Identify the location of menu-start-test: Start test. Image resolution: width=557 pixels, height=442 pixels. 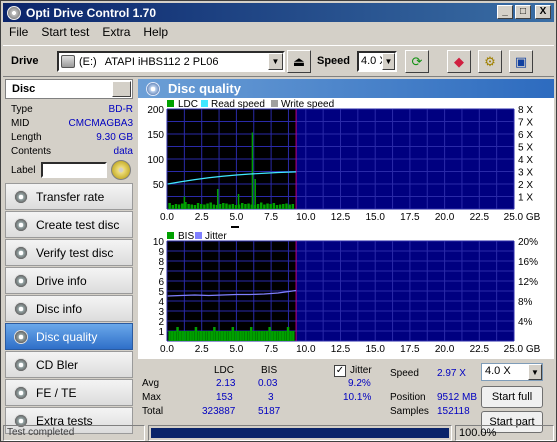
(65, 32).